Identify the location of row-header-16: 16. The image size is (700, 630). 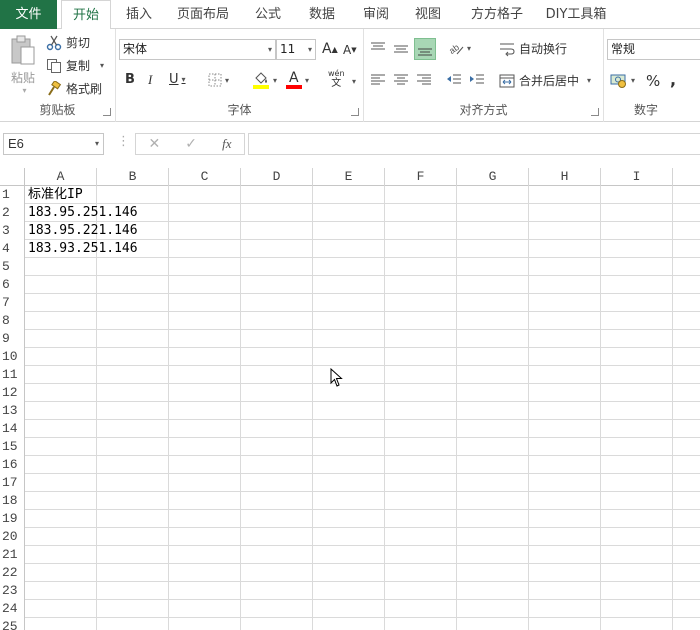
(12, 465).